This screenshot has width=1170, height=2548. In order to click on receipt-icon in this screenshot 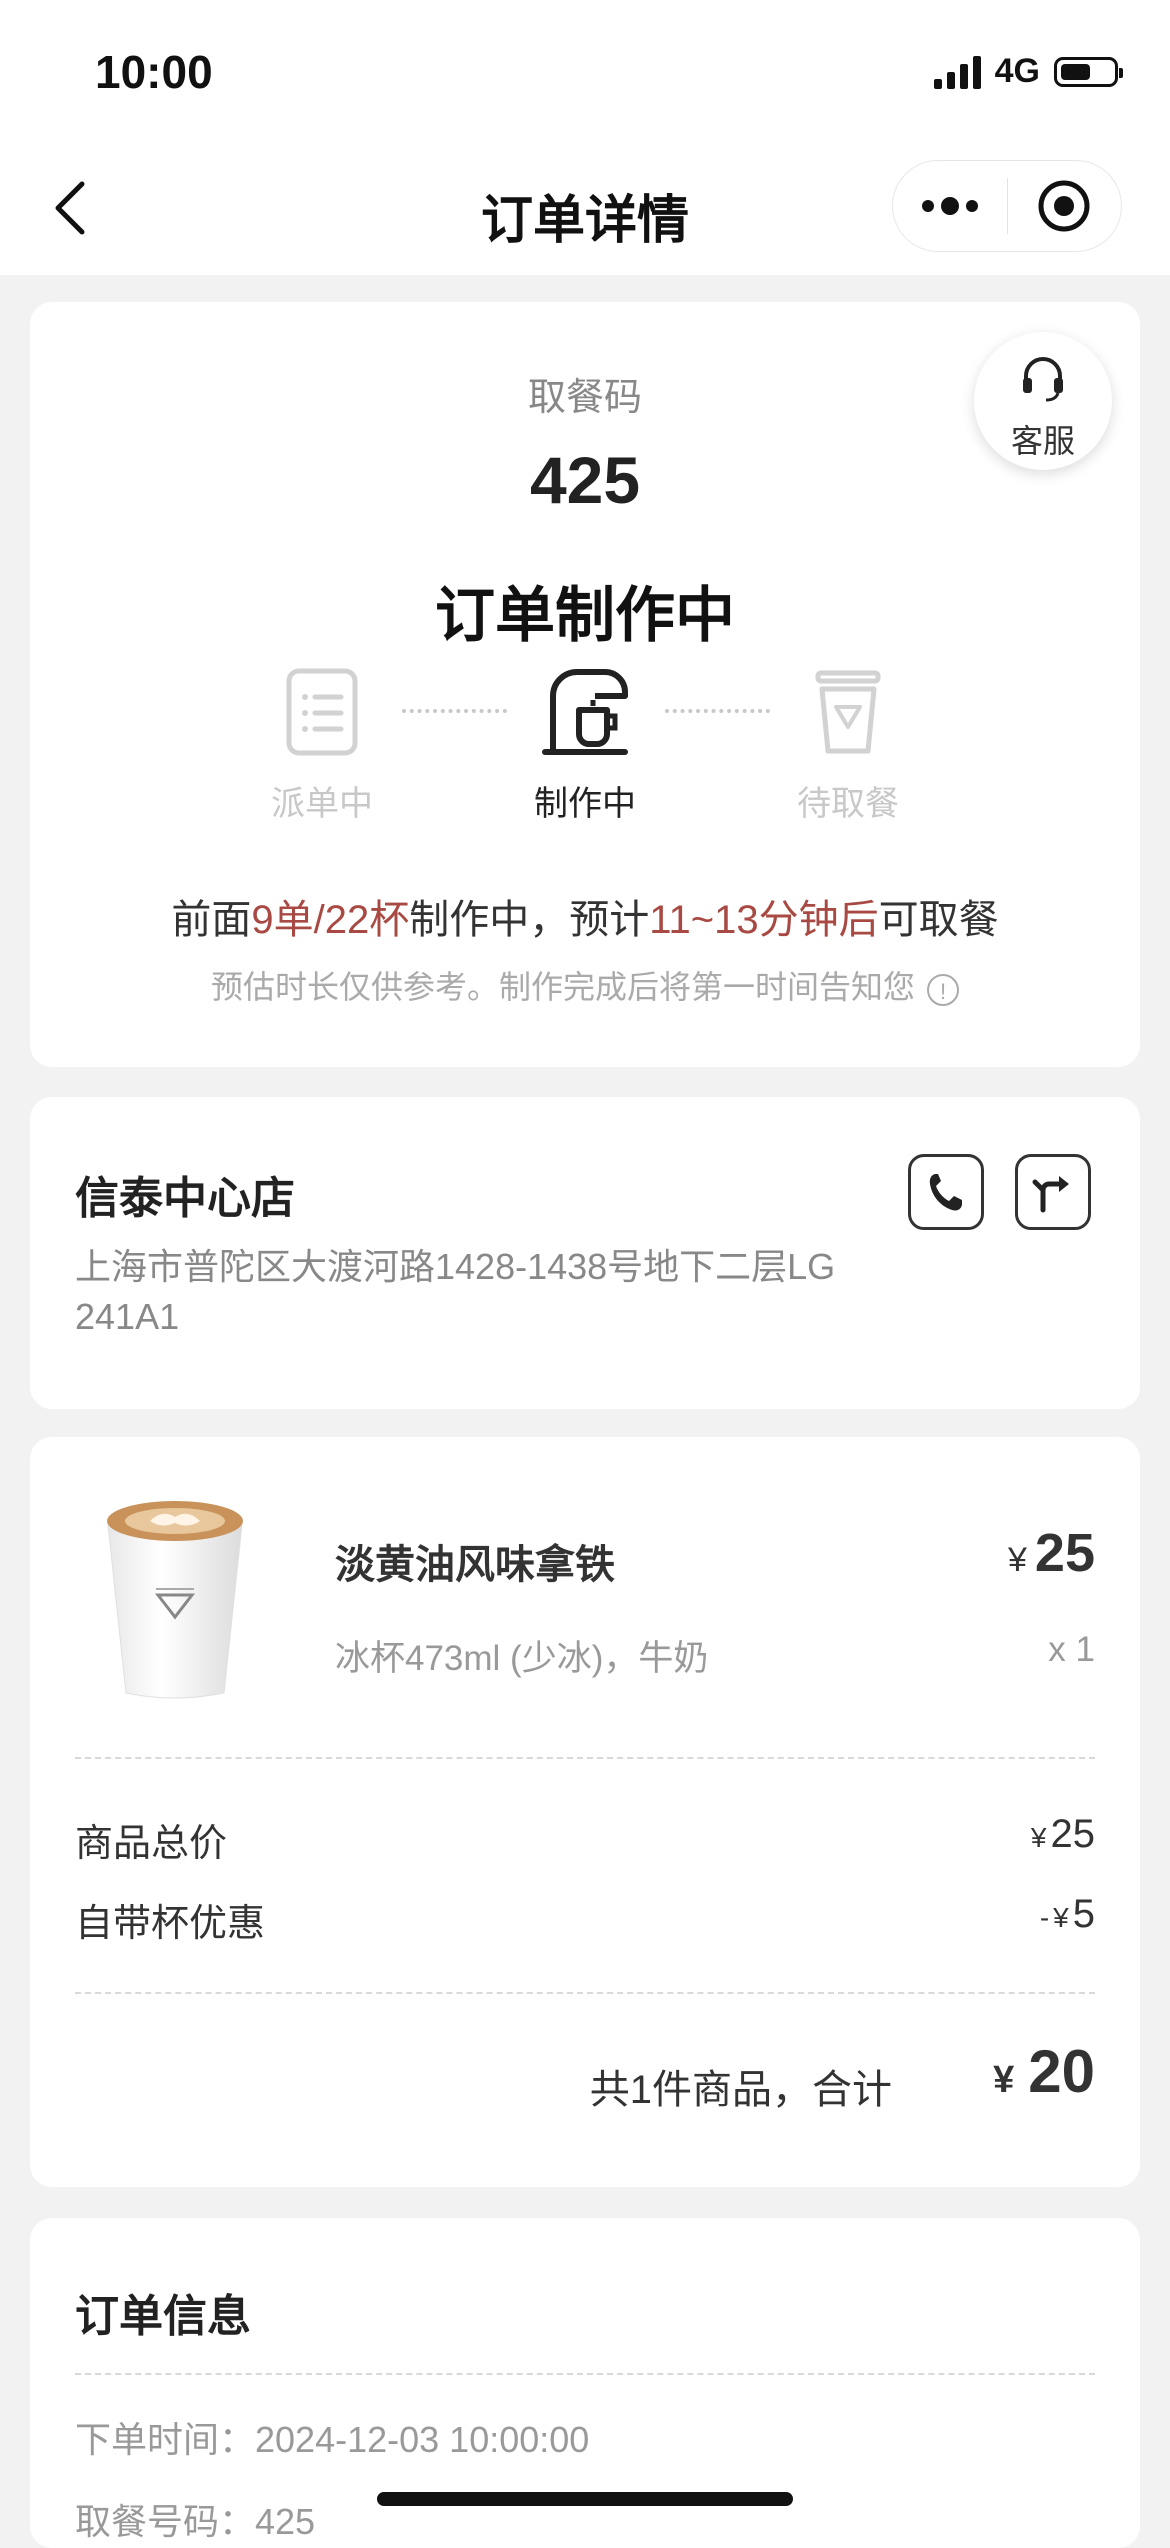, I will do `click(322, 712)`.